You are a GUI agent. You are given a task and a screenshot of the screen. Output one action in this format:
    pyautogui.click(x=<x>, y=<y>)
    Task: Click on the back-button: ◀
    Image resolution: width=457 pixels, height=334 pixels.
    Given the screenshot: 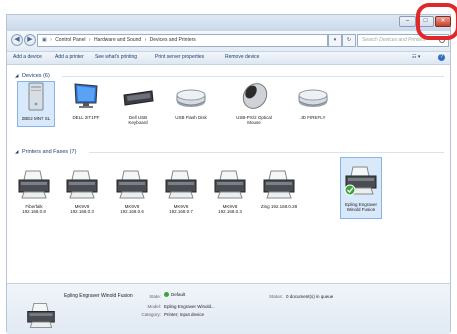 What is the action you would take?
    pyautogui.click(x=17, y=40)
    